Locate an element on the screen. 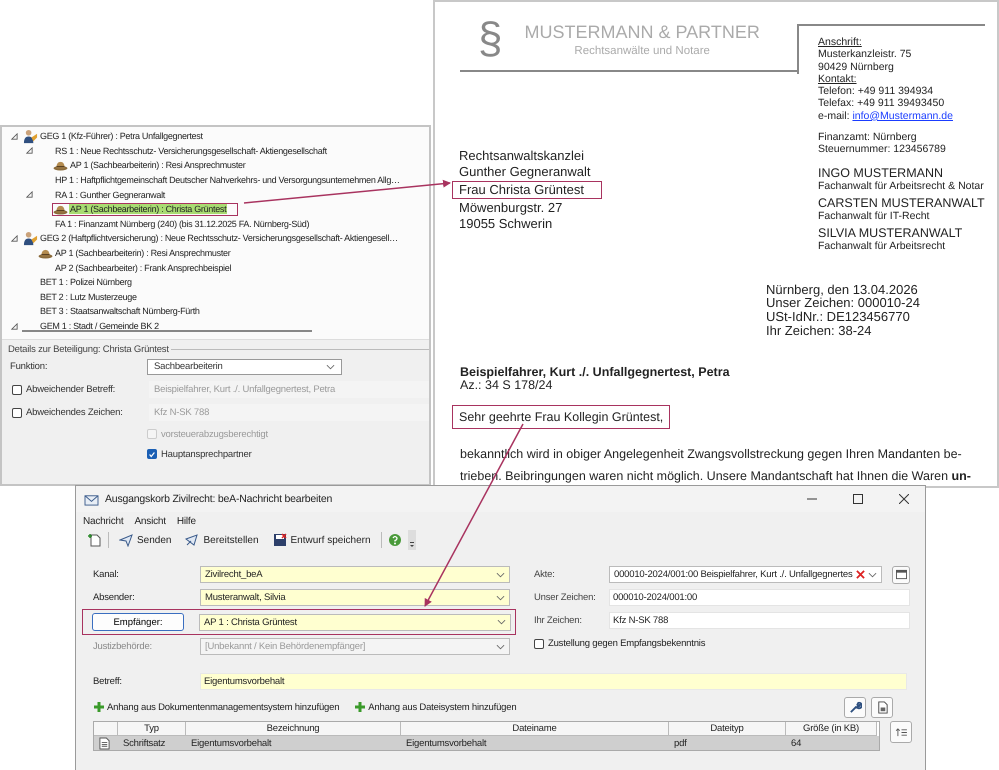 This screenshot has width=999, height=770. field-label: Akte: is located at coordinates (545, 574).